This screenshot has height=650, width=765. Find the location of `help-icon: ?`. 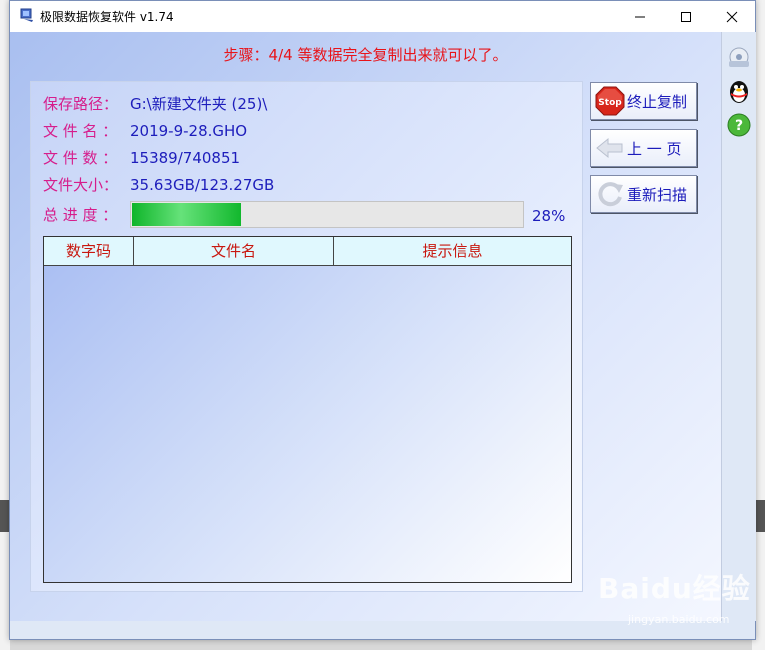

help-icon: ? is located at coordinates (739, 125).